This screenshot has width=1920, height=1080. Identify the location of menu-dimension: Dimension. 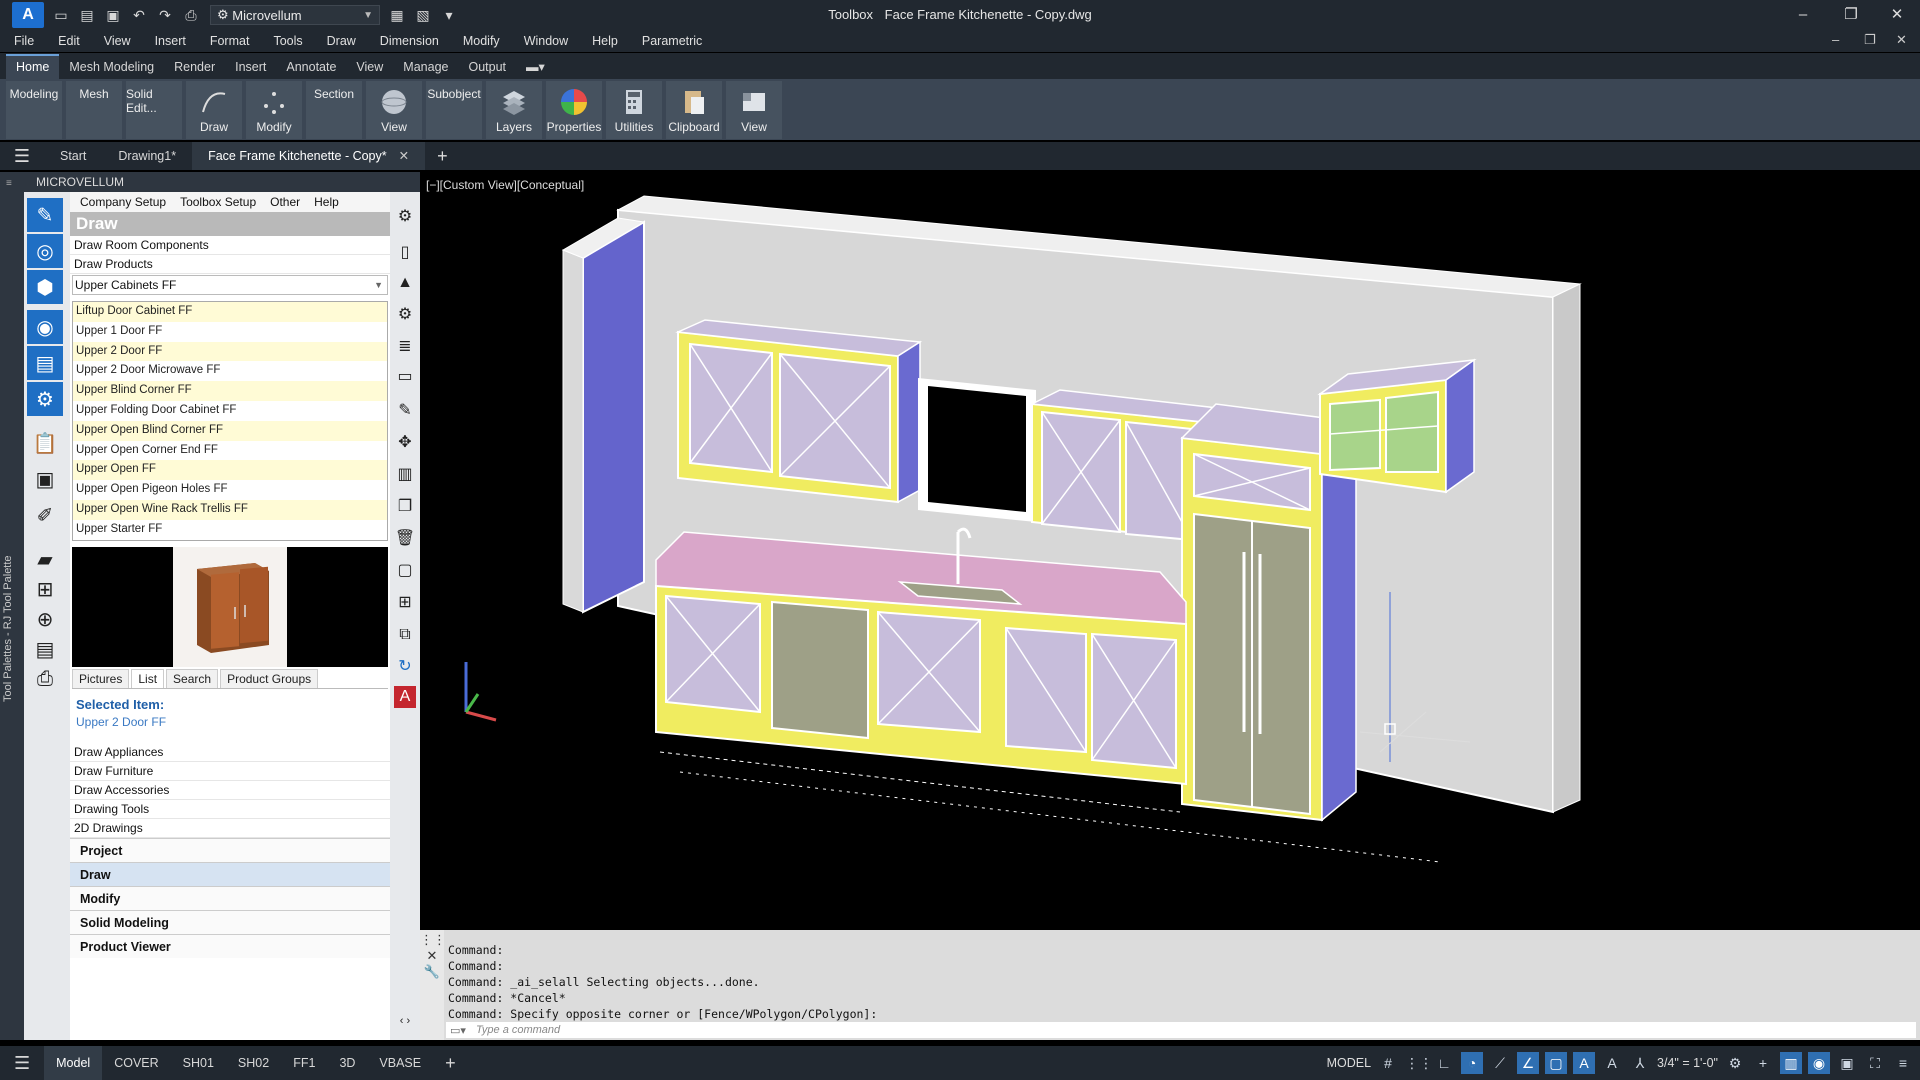
(409, 41).